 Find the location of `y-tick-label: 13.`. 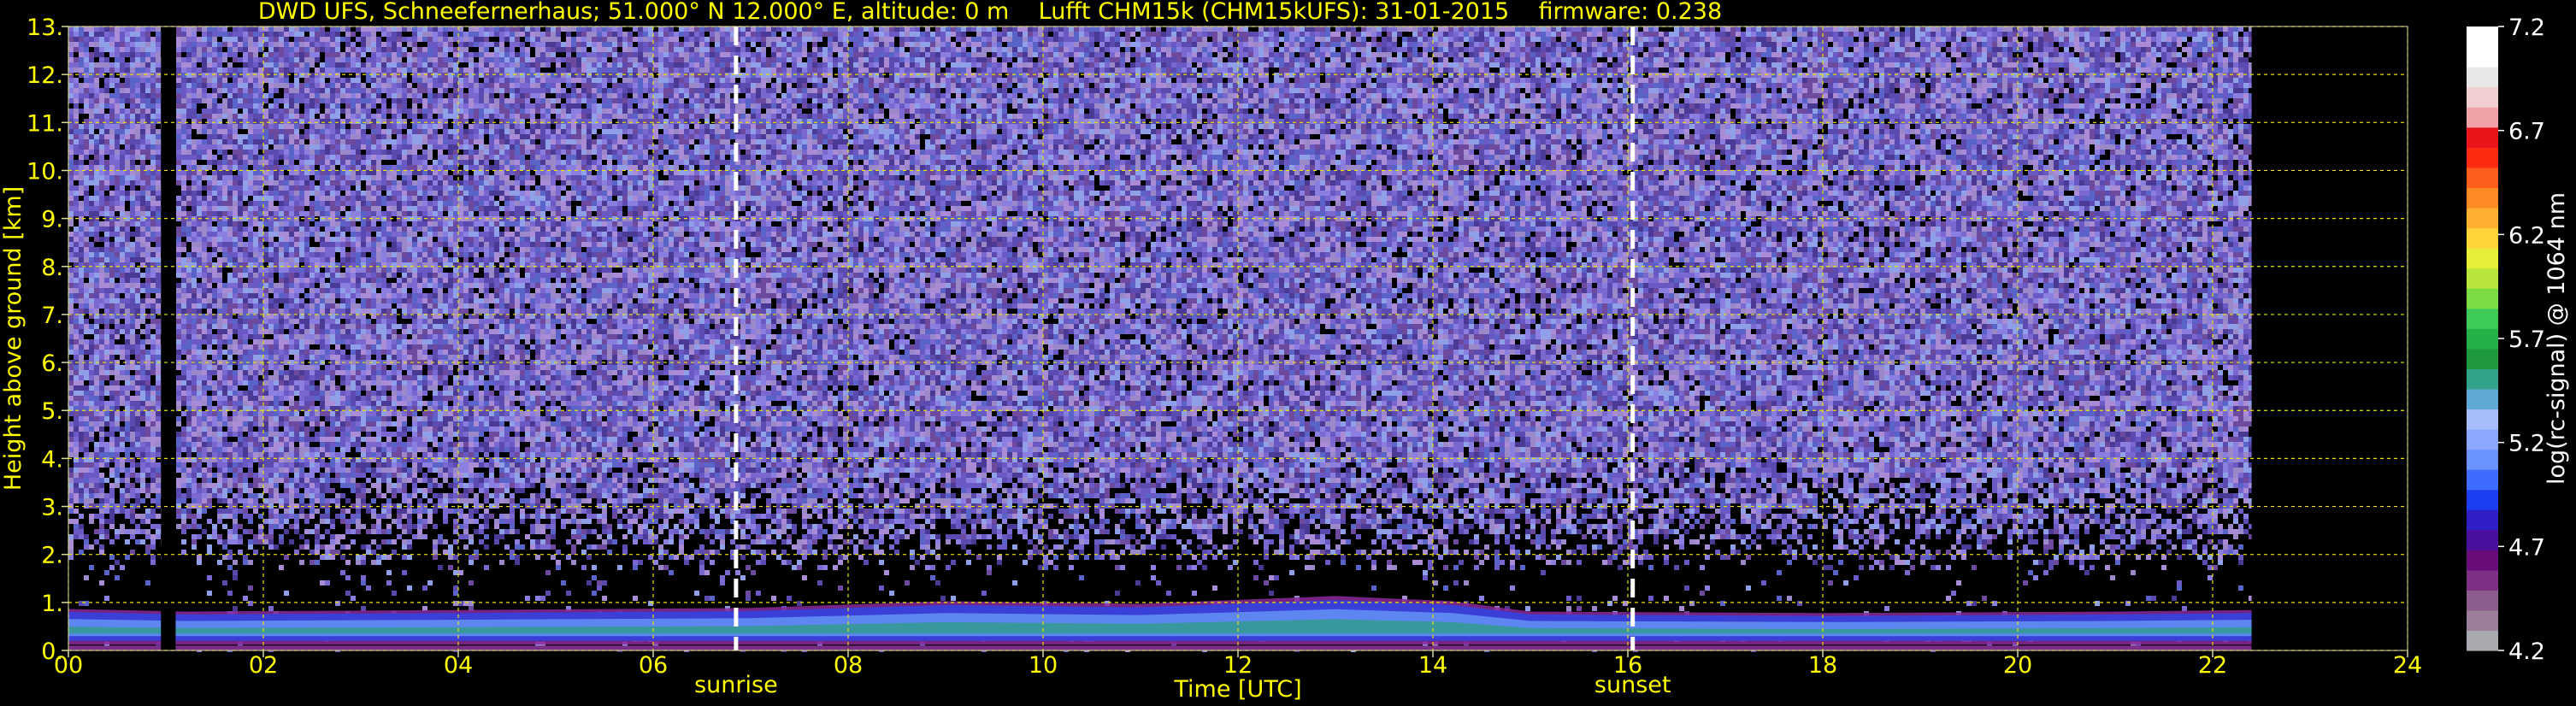

y-tick-label: 13. is located at coordinates (45, 28).